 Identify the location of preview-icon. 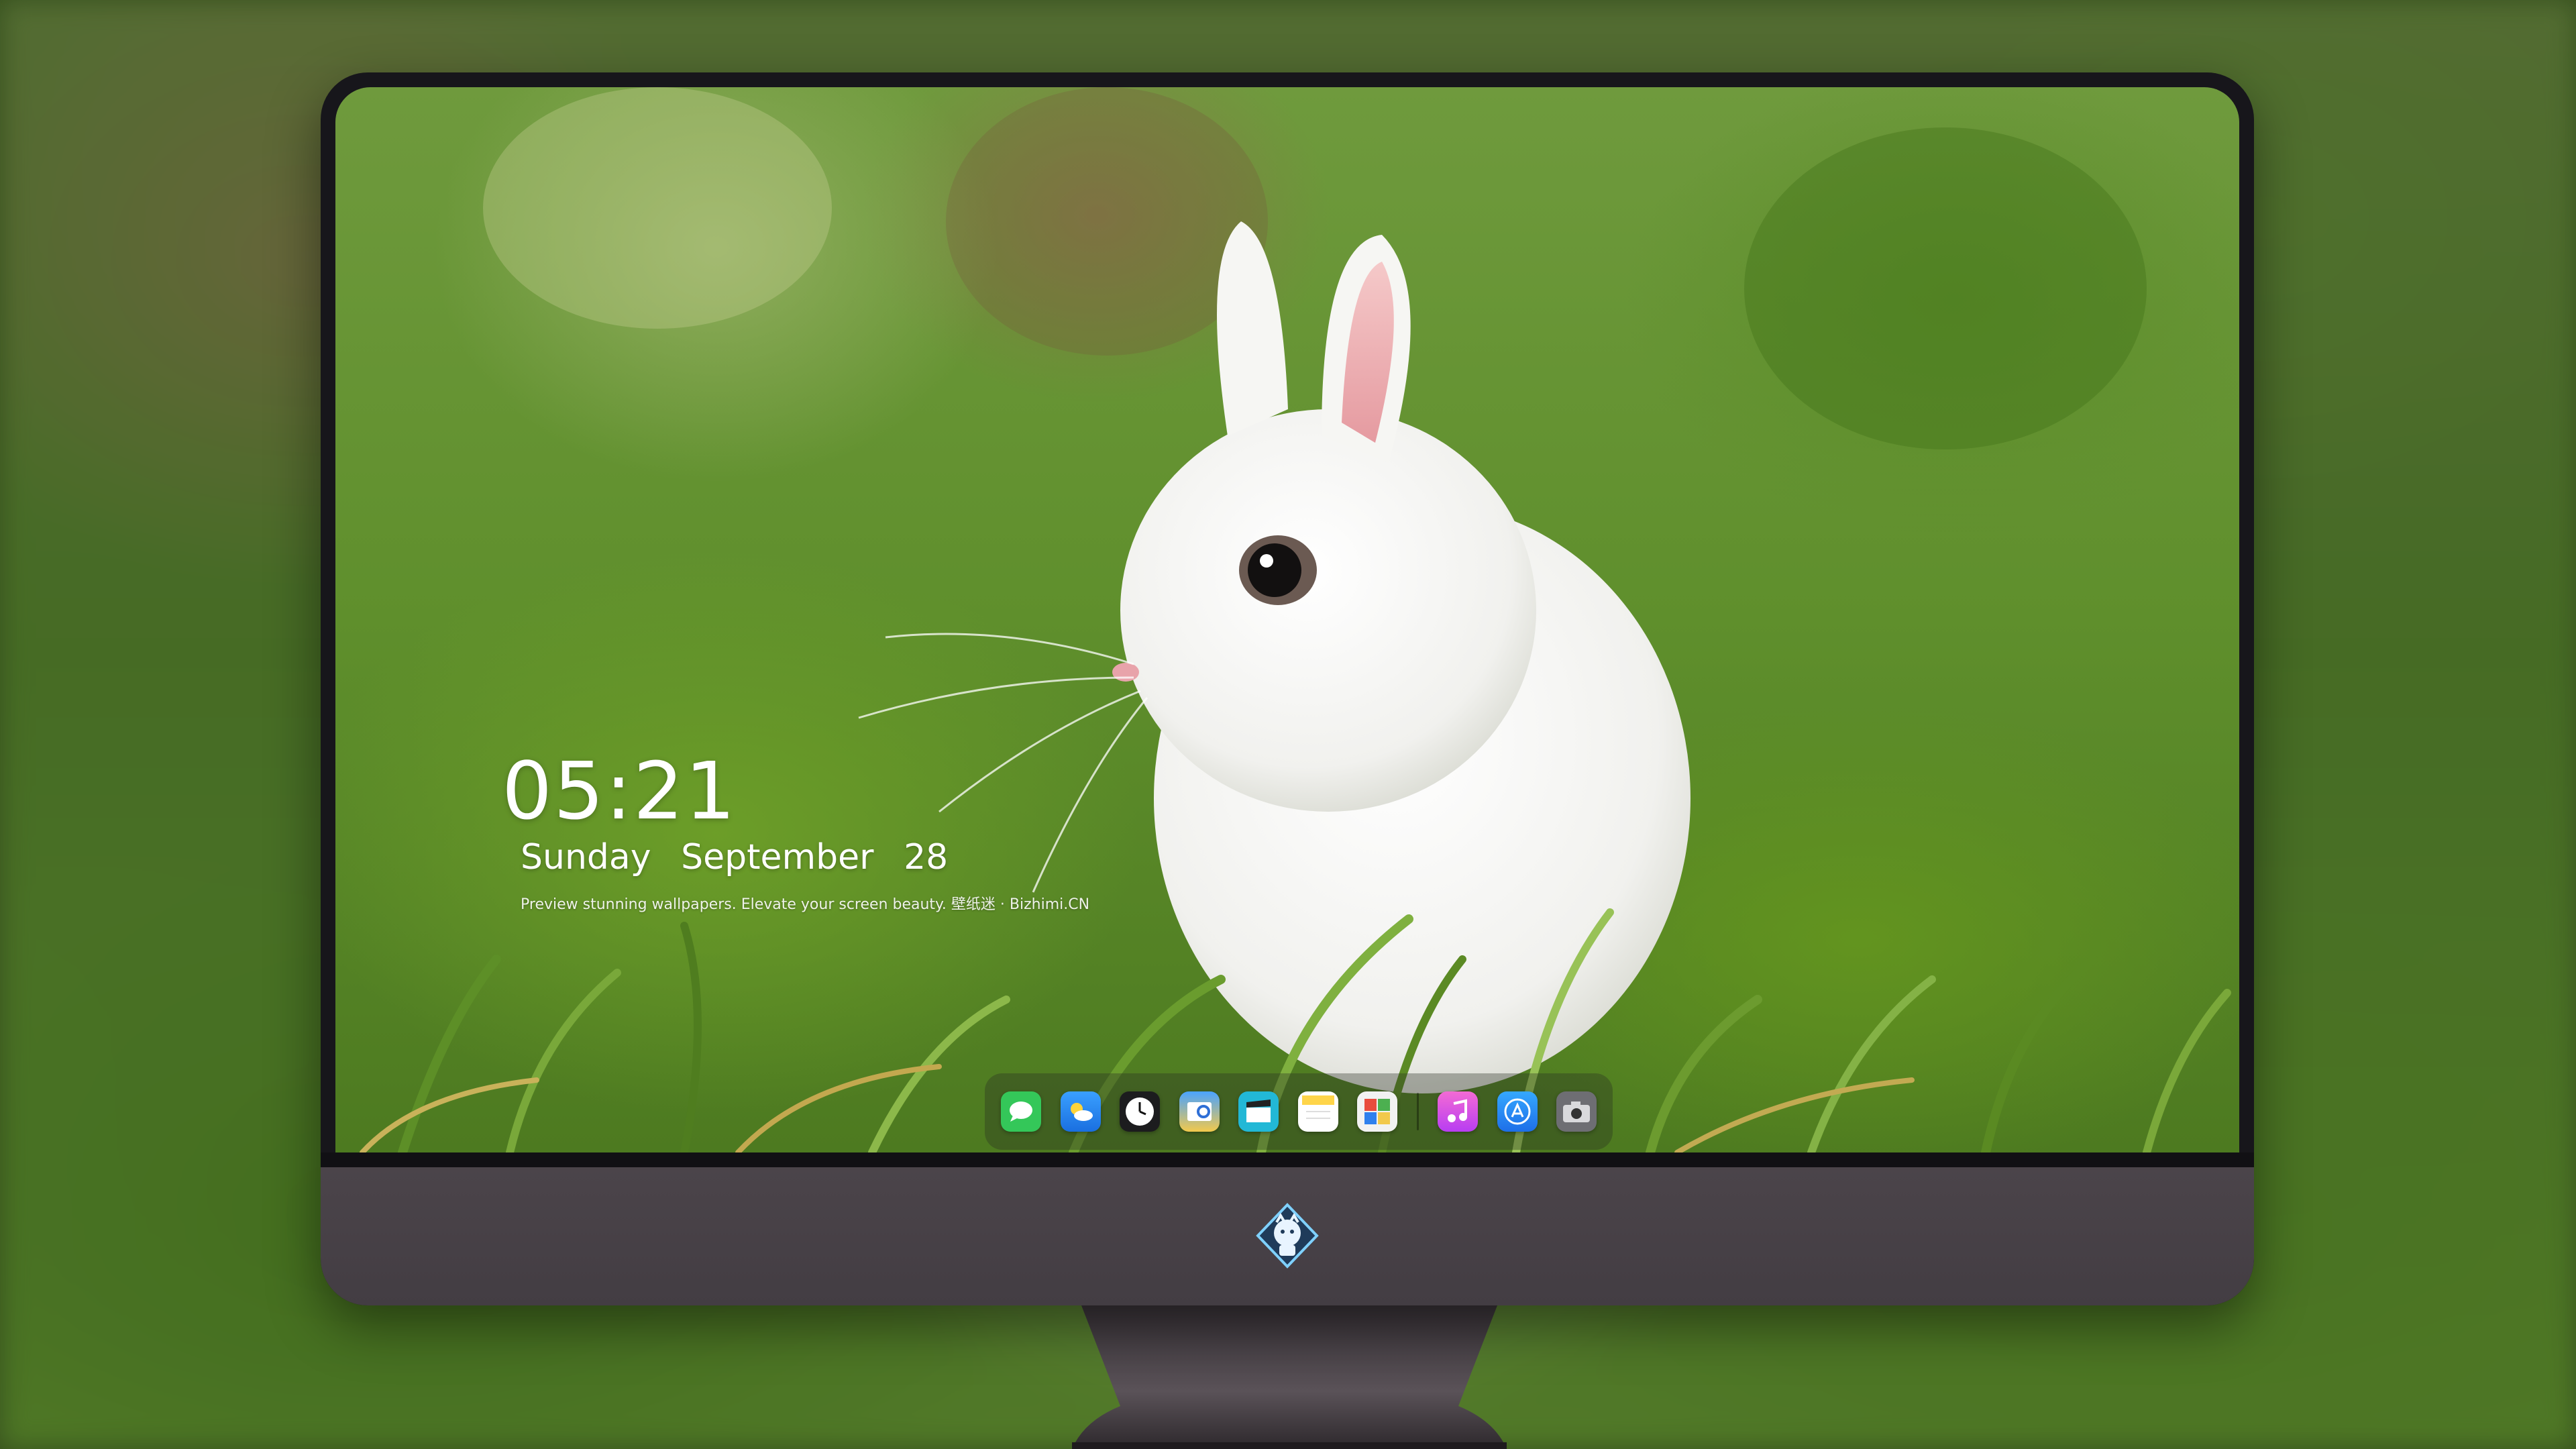
(1199, 1111).